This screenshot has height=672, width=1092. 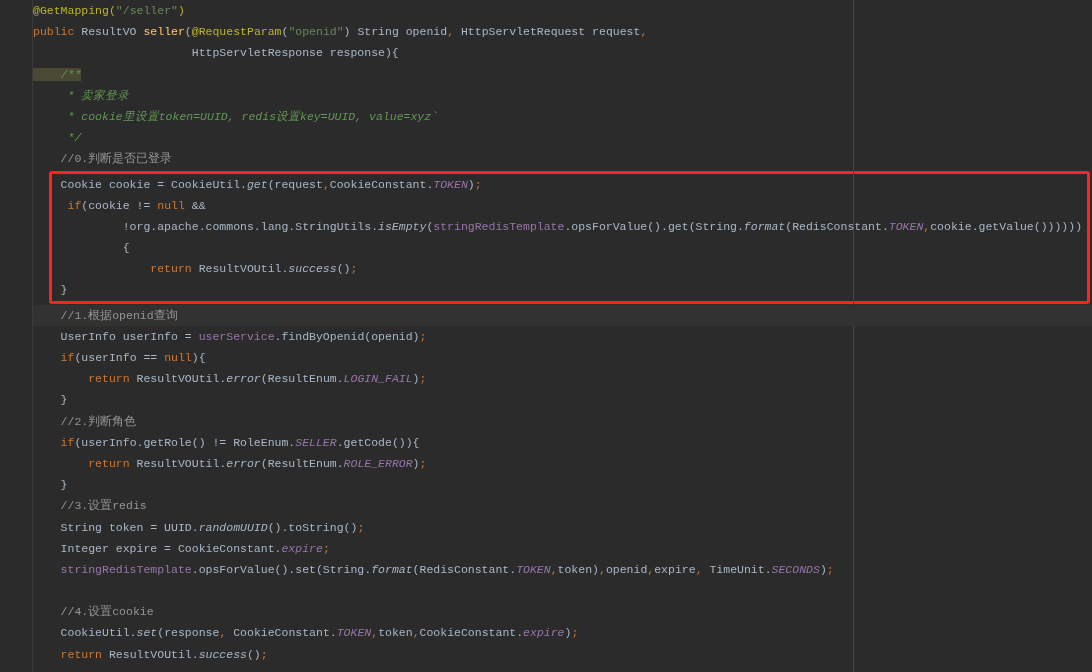 I want to click on code-line: if(cookie != null &&, so click(x=136, y=205).